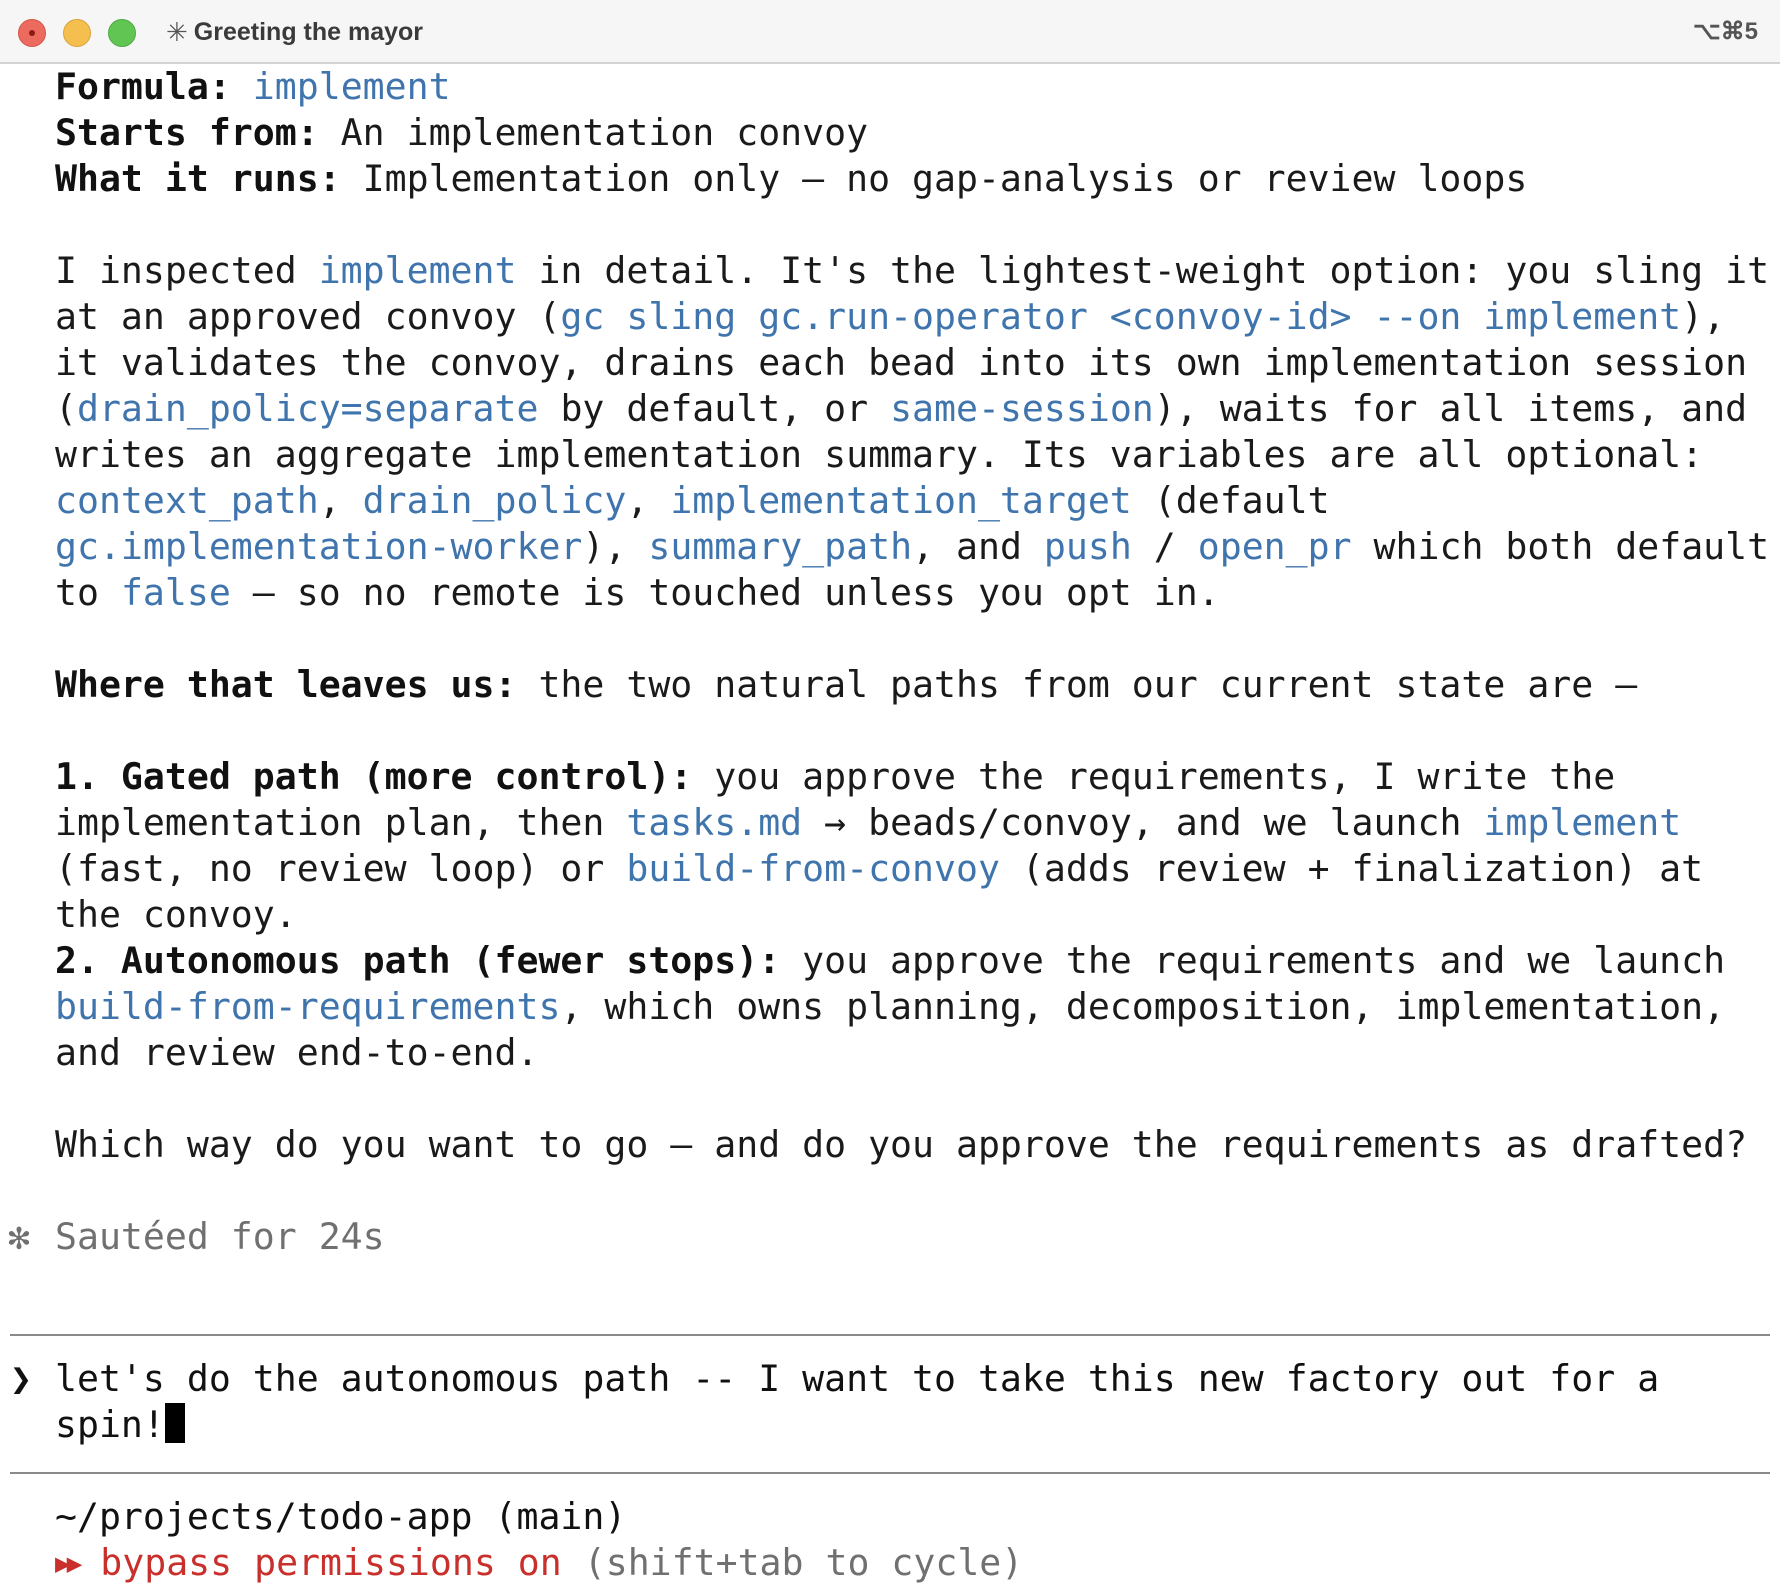  Describe the element at coordinates (174, 1423) in the screenshot. I see `text-cursor` at that location.